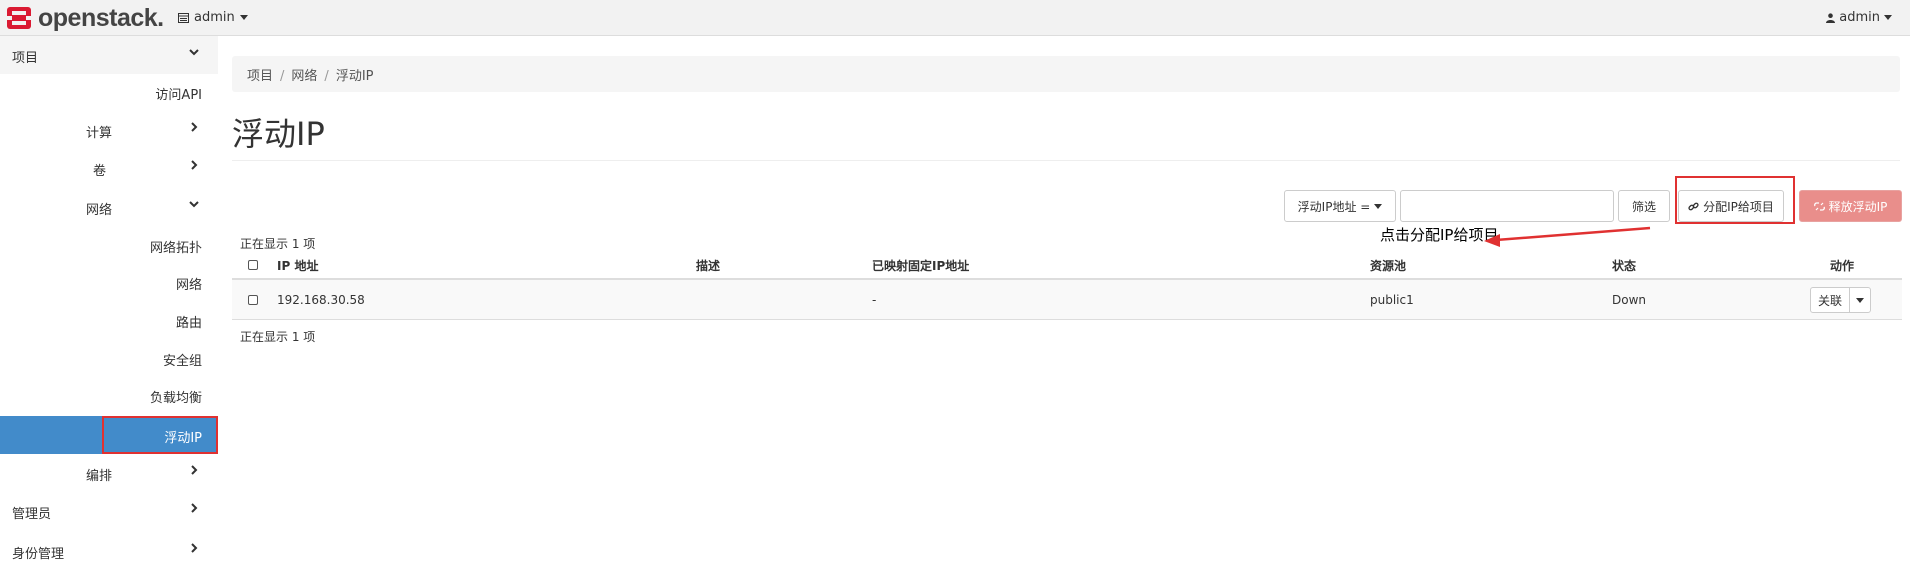 The image size is (1910, 576). Describe the element at coordinates (278, 337) in the screenshot. I see `item-count: 正在显示 1 项` at that location.